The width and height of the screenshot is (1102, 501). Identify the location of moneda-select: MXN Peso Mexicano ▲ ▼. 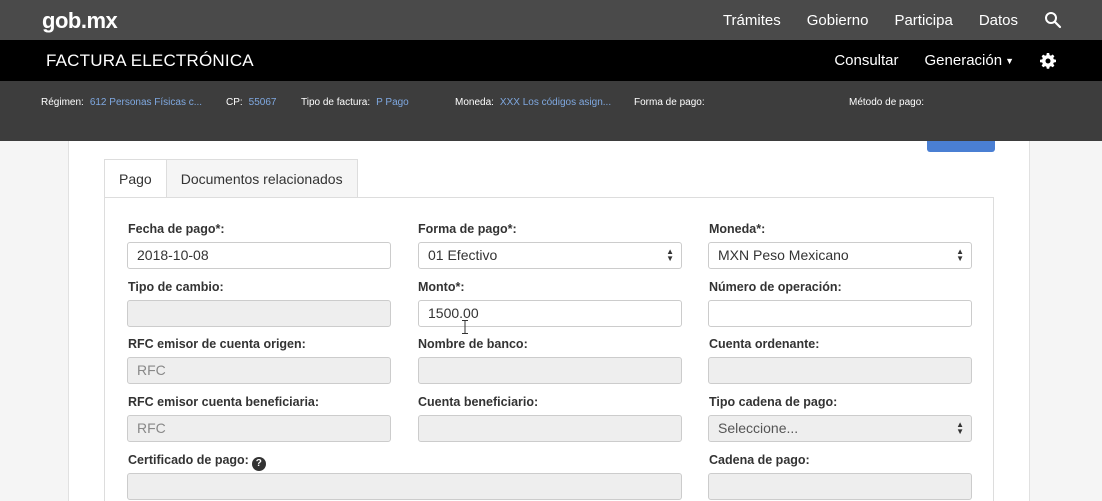
(840, 255).